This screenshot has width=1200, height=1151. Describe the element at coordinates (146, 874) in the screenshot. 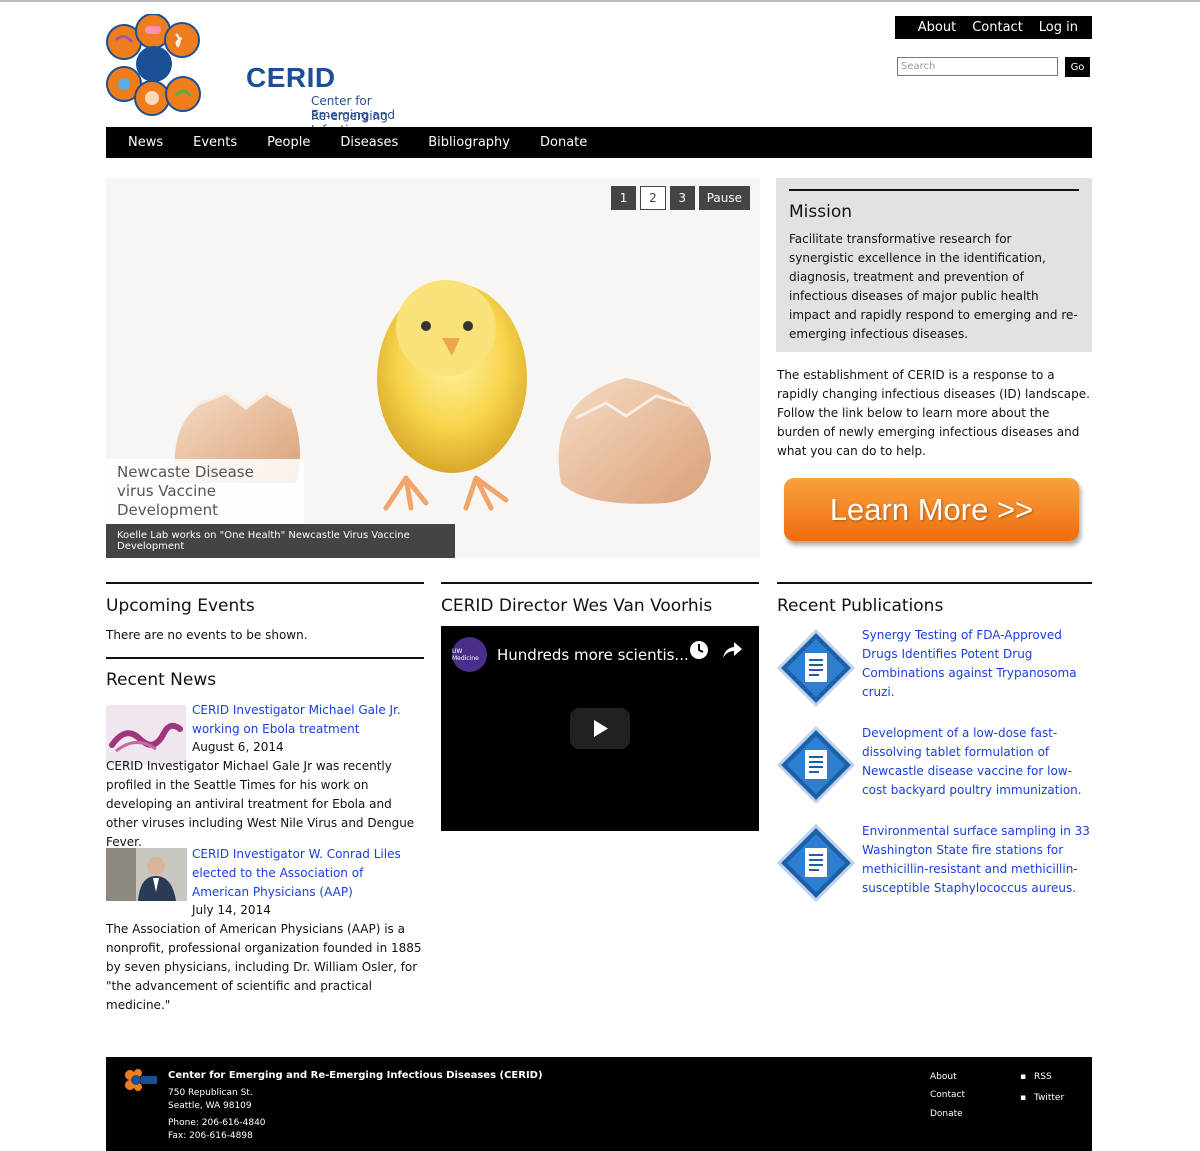

I see `conrad-liles-photo-thumbnail` at that location.